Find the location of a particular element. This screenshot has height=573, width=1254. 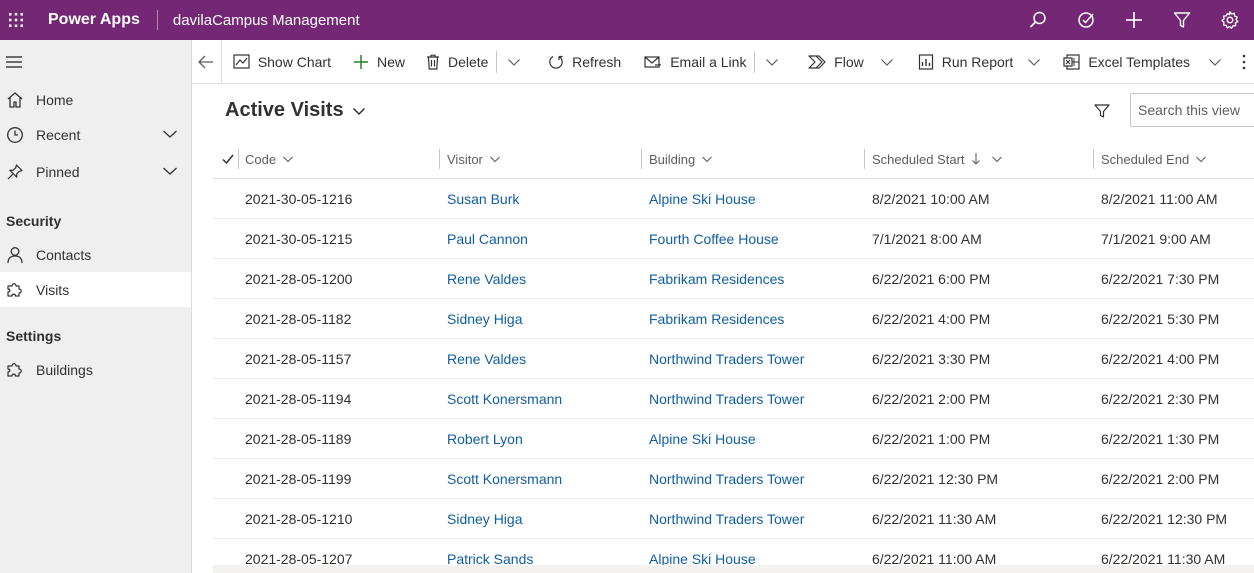

cell-scheduled-start: 7/1/2021 8:00 AM is located at coordinates (927, 239).